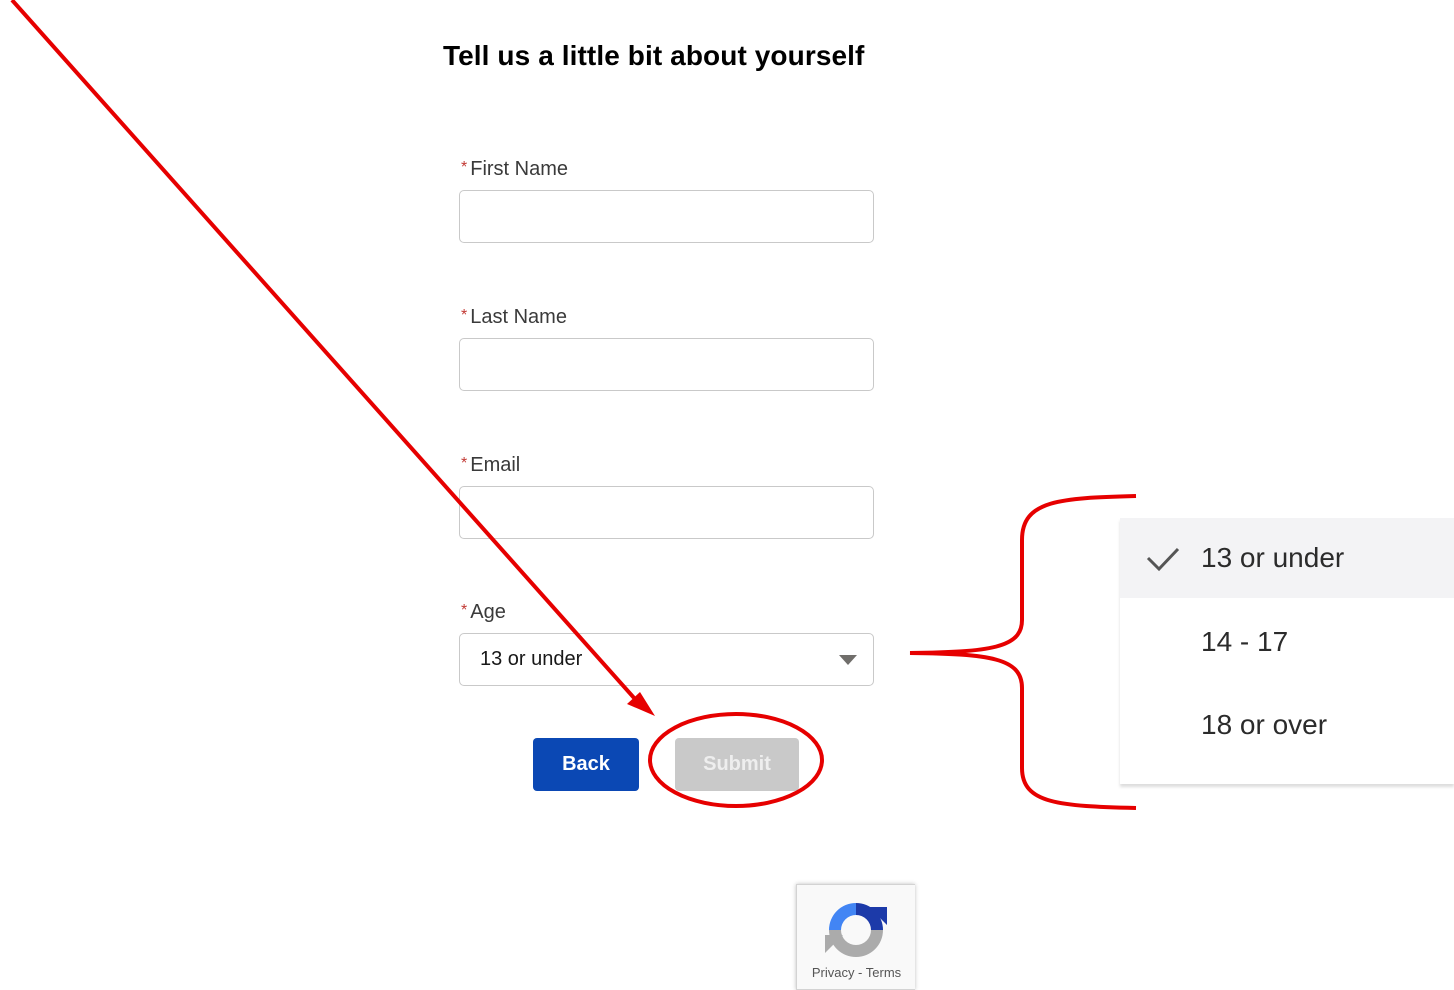 The height and width of the screenshot is (990, 1454). What do you see at coordinates (531, 659) in the screenshot?
I see `age-select-value: 13 or under` at bounding box center [531, 659].